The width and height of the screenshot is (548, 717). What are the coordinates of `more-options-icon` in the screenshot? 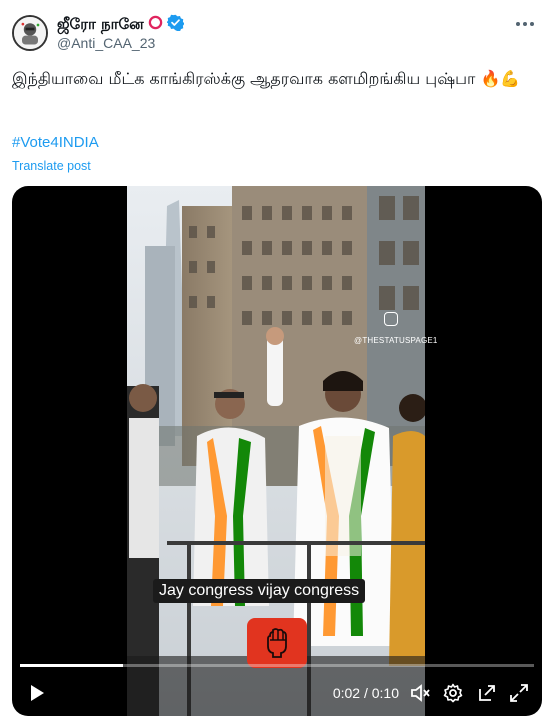 It's located at (525, 24).